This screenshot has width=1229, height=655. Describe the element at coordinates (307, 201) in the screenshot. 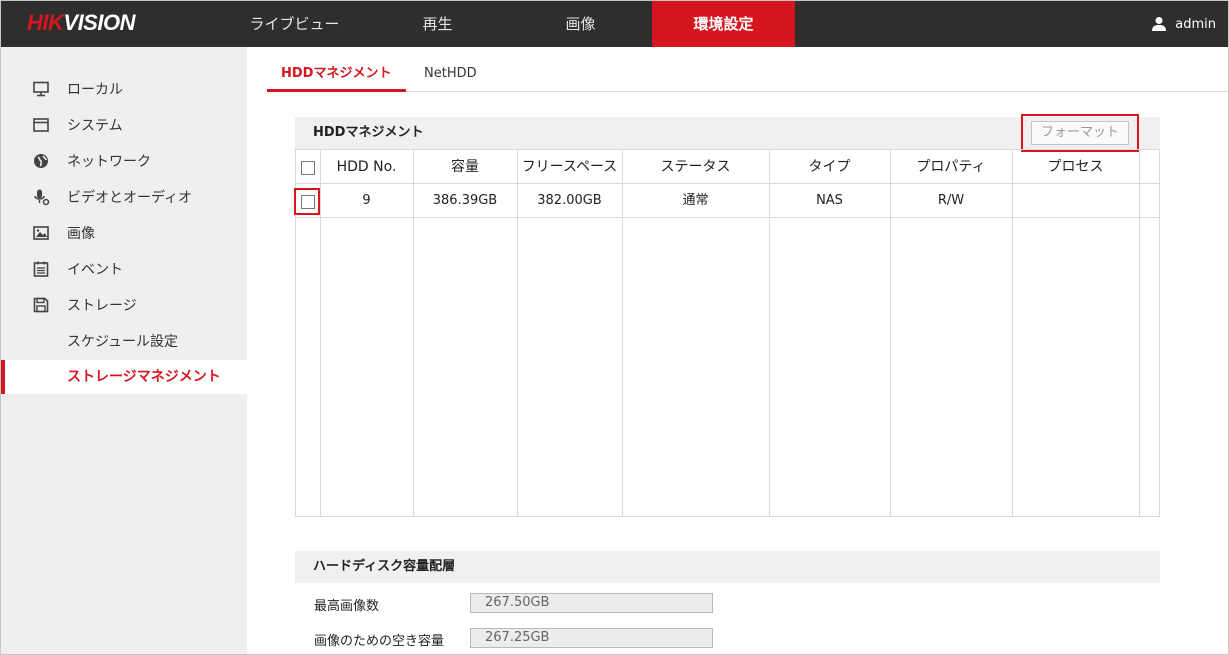

I see `highlight-frame-row-checkbox` at that location.